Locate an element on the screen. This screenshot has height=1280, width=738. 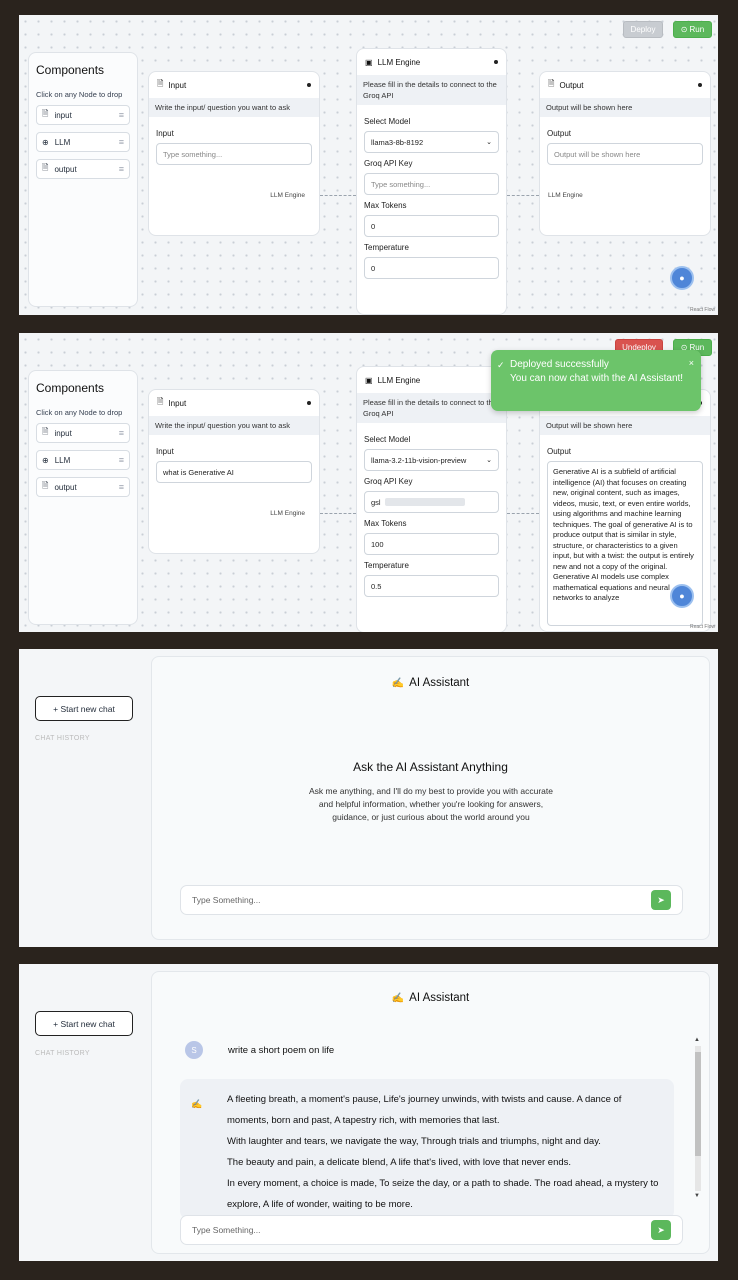
model-select: llama3-8b-8192 ⌄ is located at coordinates (431, 142).